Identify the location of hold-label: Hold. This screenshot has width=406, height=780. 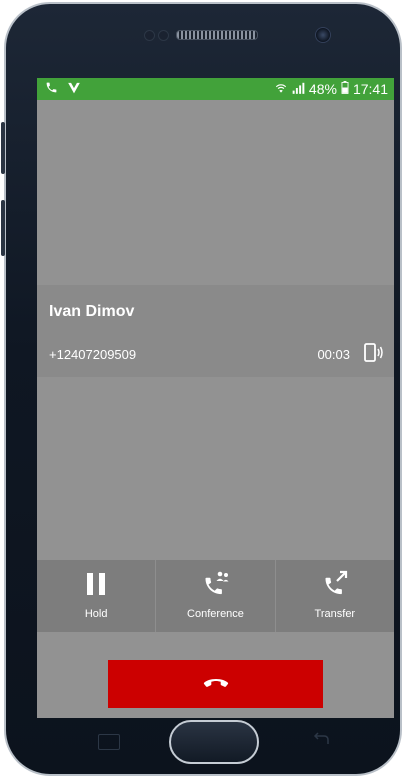
(96, 614).